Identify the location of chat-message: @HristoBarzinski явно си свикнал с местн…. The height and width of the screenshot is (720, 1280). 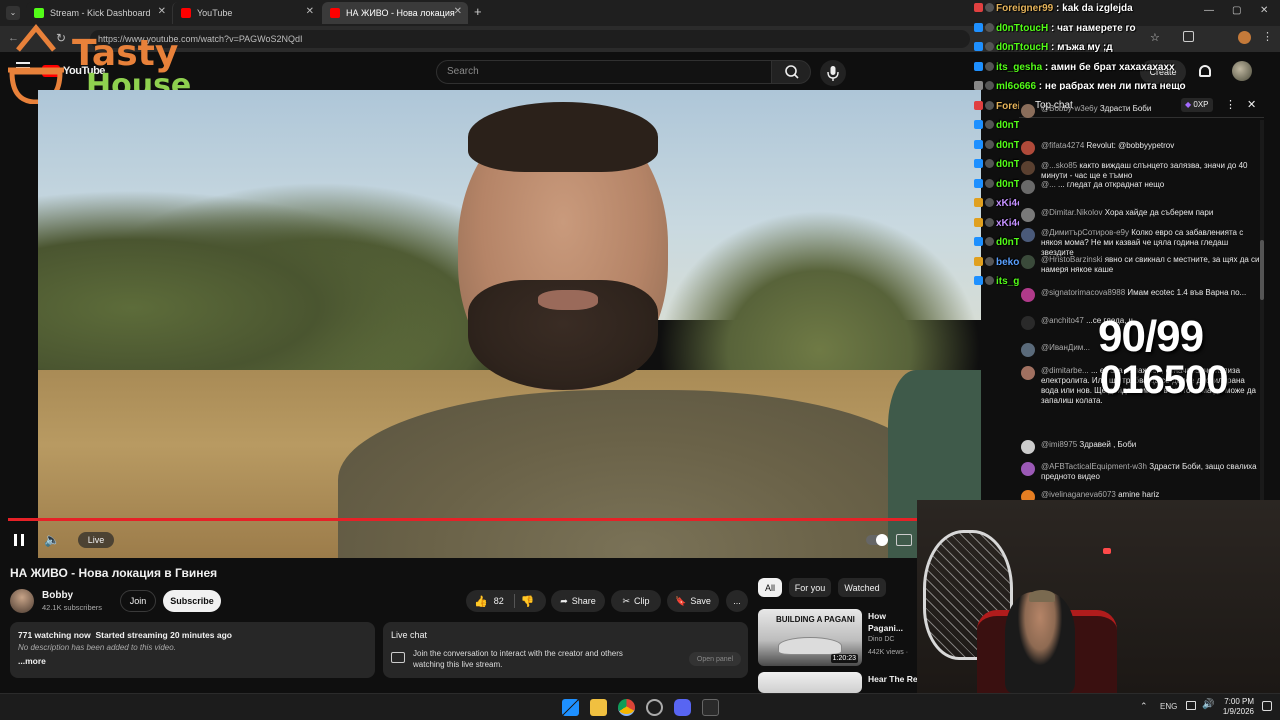
(1141, 265).